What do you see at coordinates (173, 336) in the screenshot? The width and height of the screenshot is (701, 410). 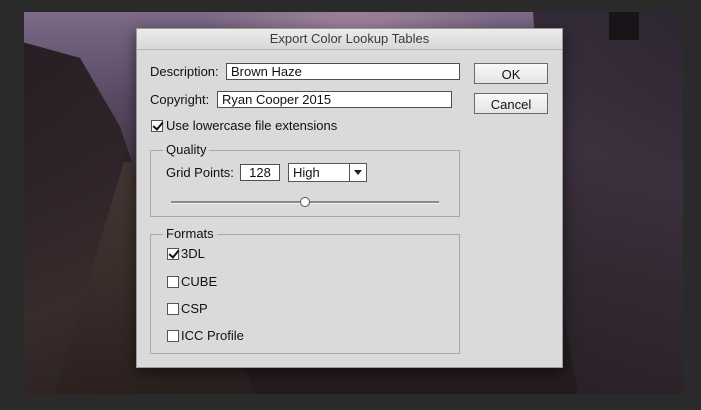 I see `format-icc-checkbox` at bounding box center [173, 336].